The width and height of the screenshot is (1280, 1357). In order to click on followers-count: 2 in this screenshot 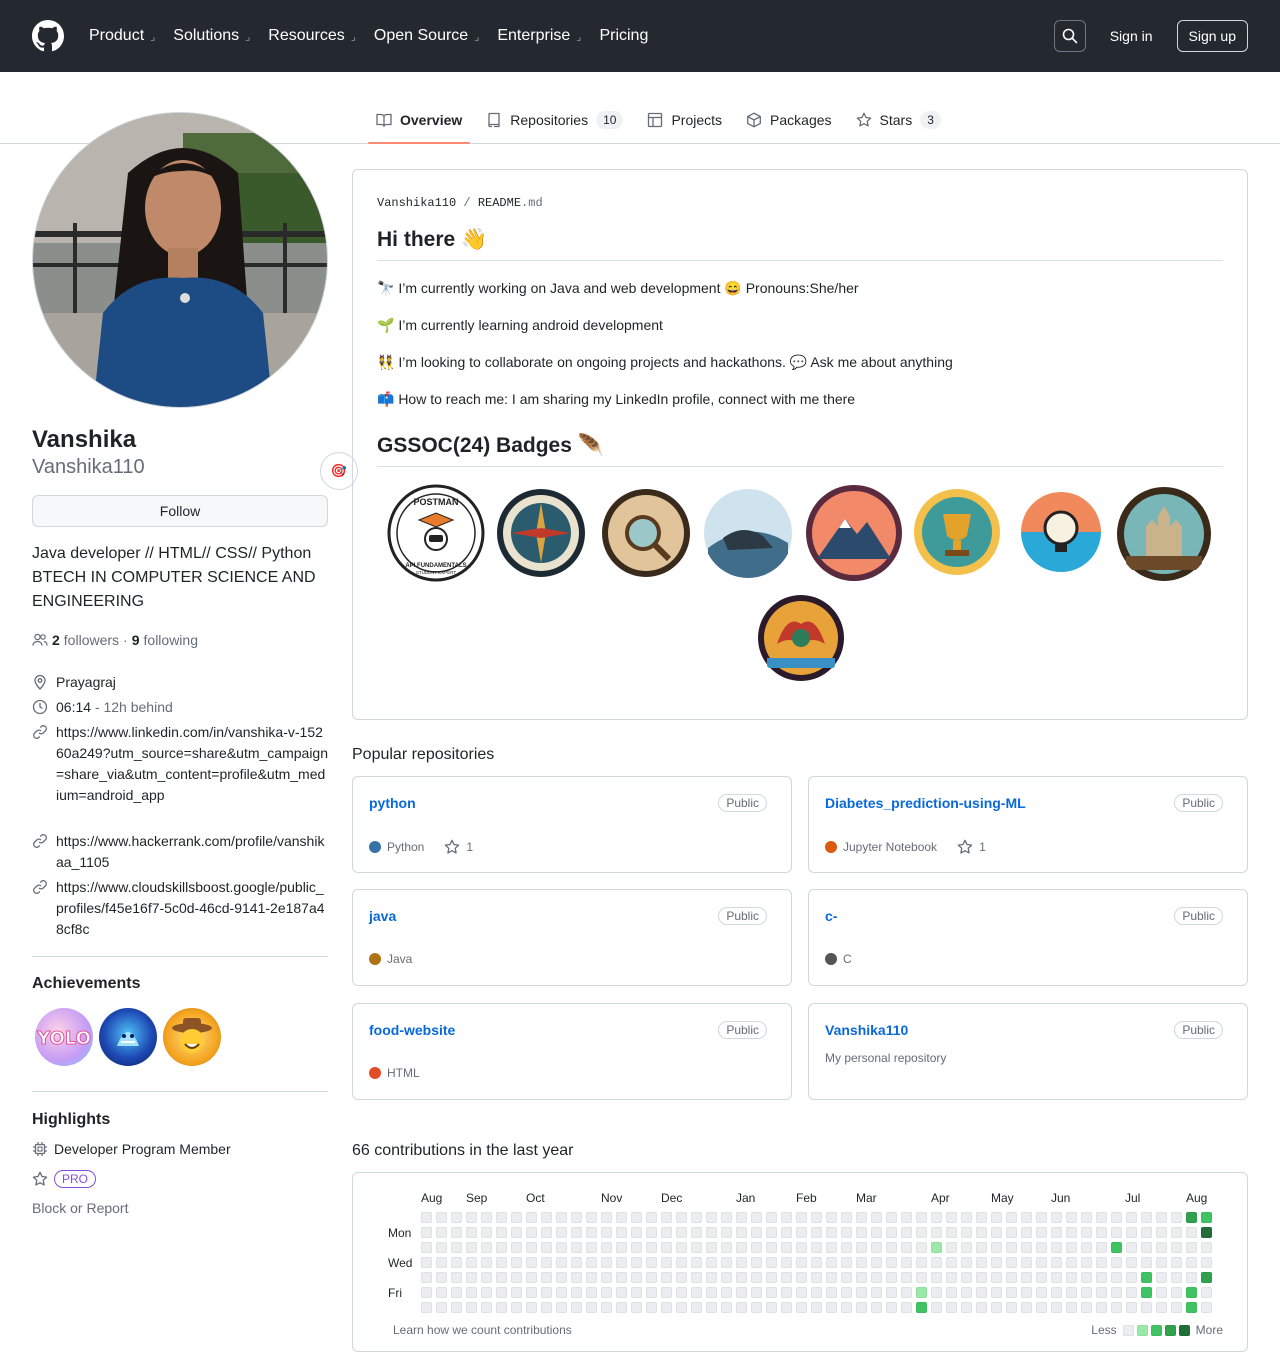, I will do `click(56, 640)`.